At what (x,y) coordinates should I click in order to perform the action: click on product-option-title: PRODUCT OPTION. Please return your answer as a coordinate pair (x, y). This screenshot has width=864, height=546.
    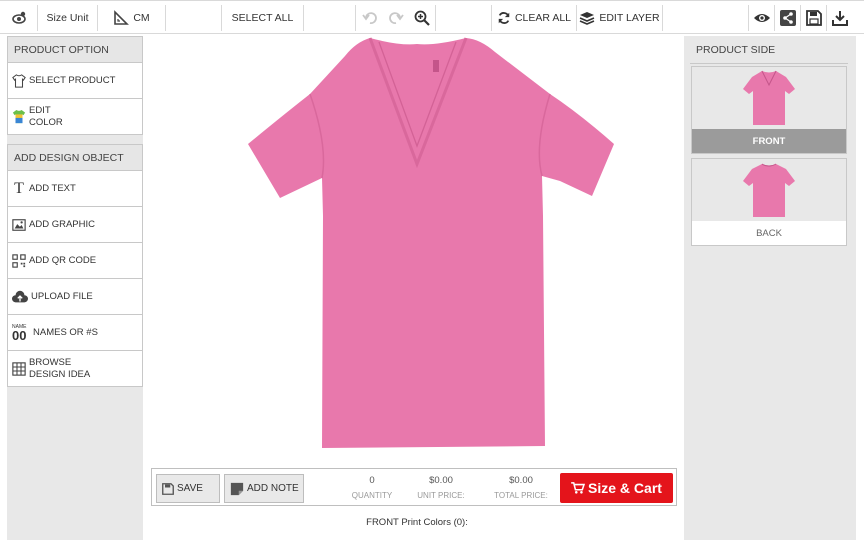
    Looking at the image, I should click on (61, 49).